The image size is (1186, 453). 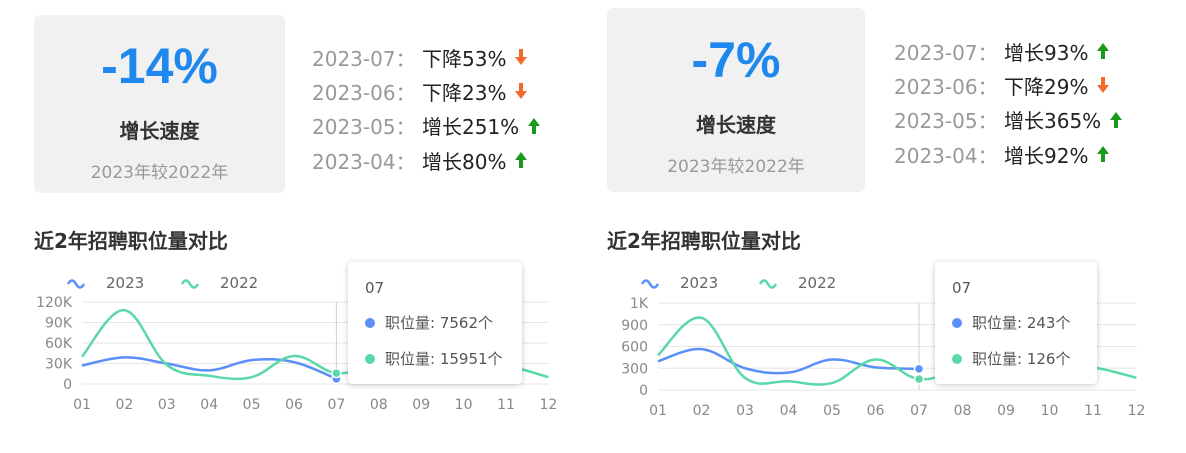 I want to click on tooltip-row: 职位量: 126个, so click(x=1011, y=358).